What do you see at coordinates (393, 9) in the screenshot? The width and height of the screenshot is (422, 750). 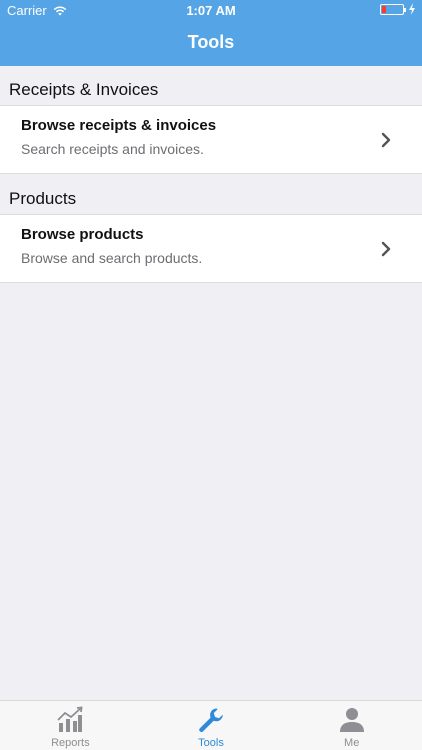 I see `battery-icon` at bounding box center [393, 9].